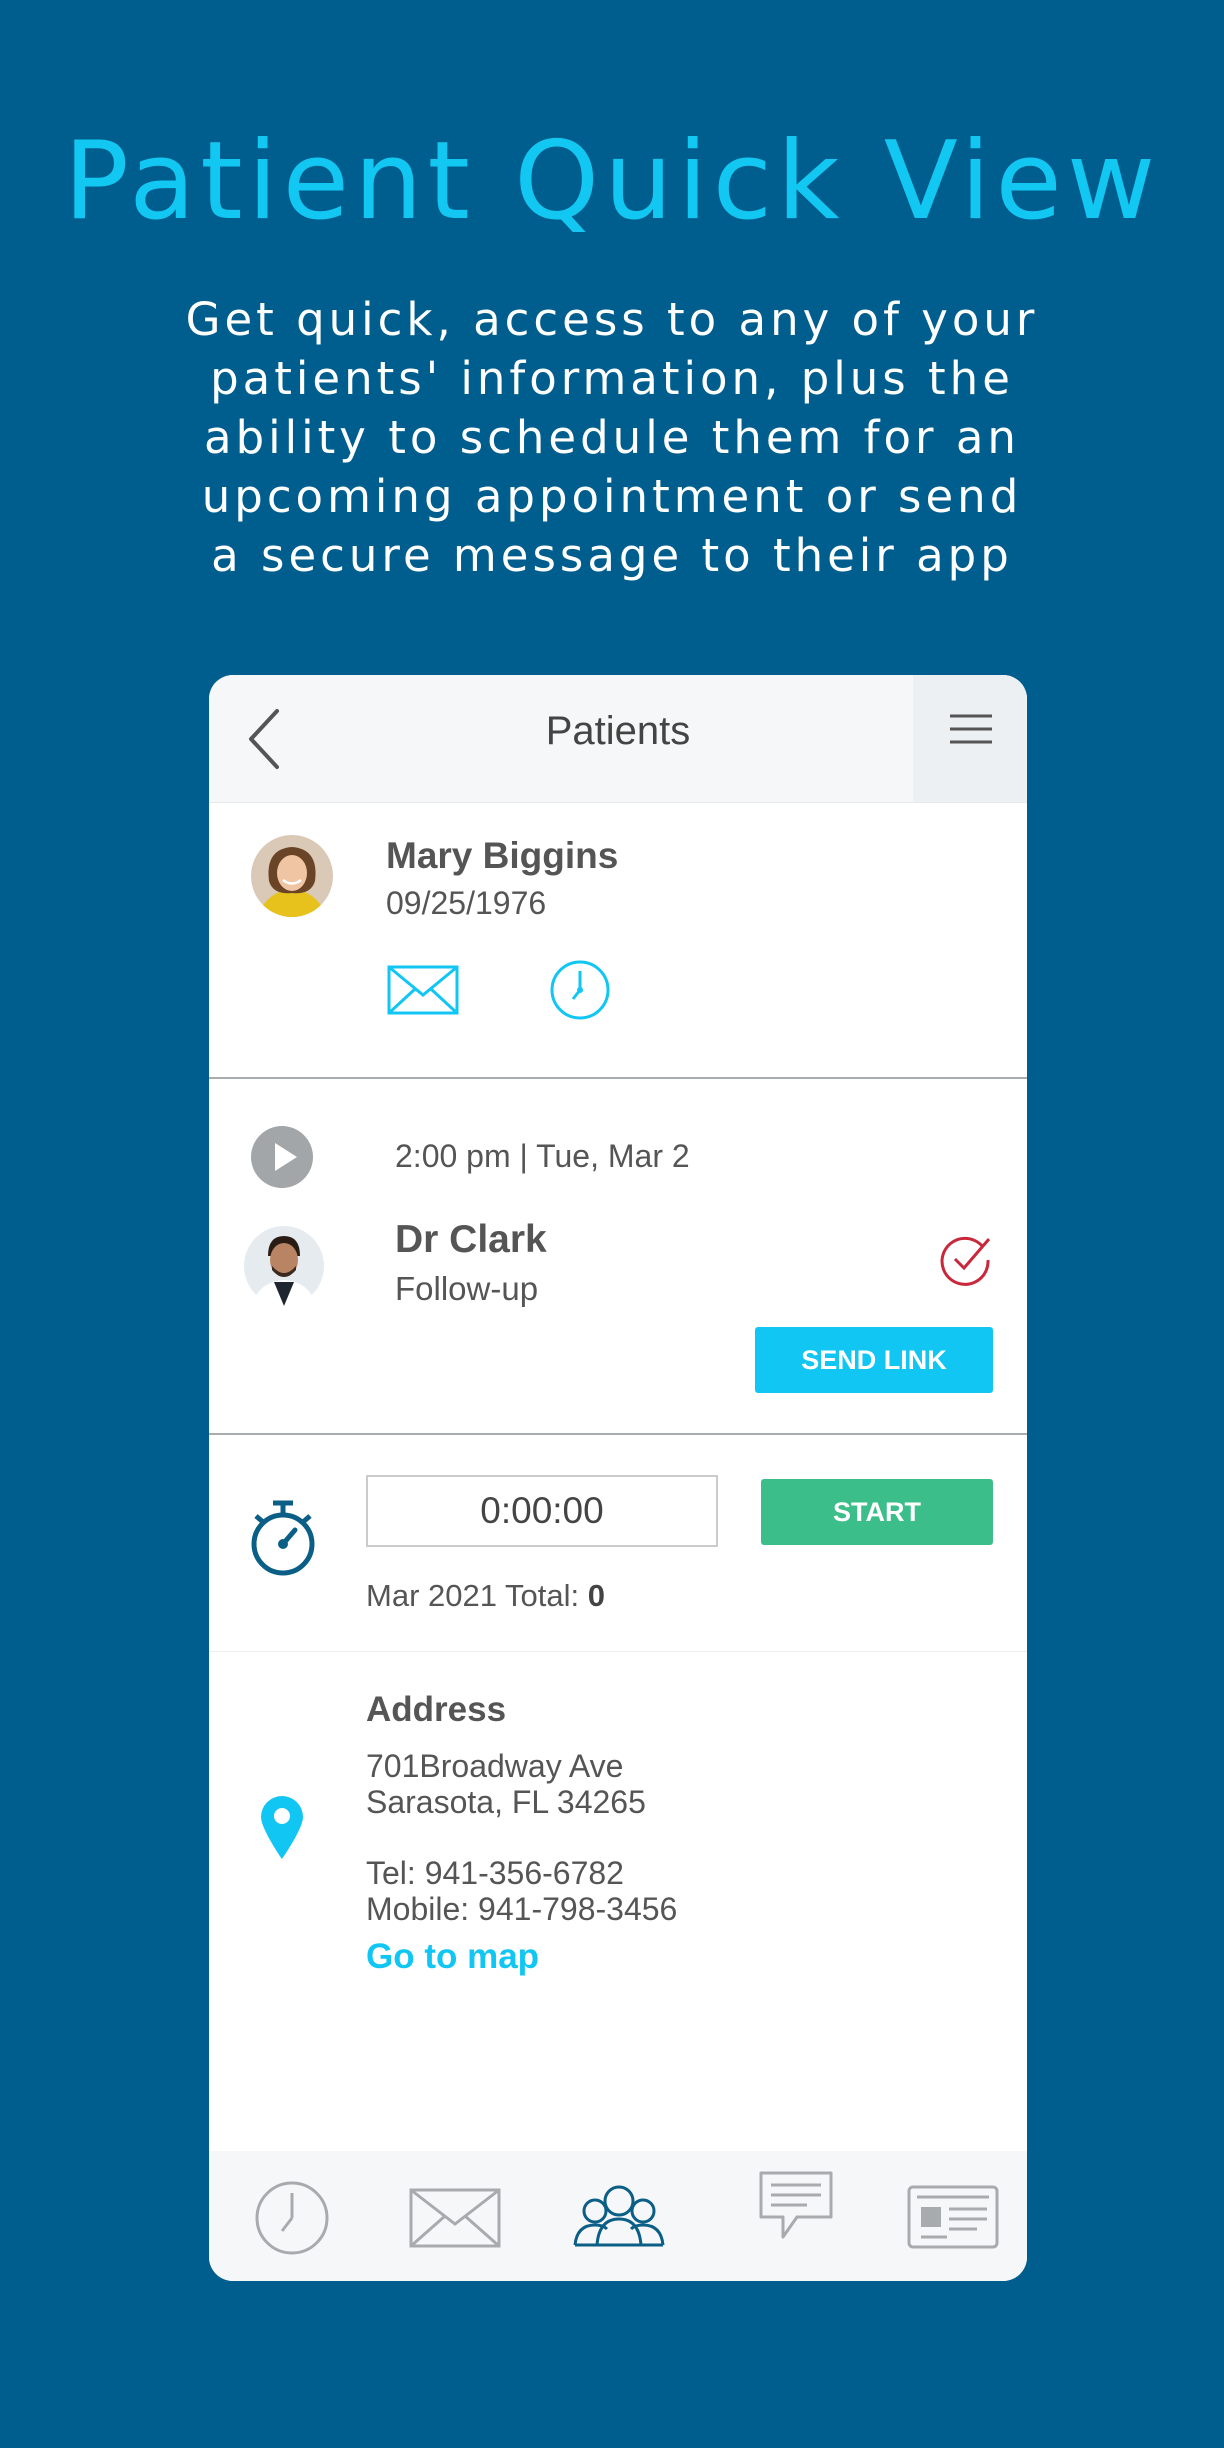 The height and width of the screenshot is (2448, 1224). I want to click on confirm-appointment-button, so click(966, 1260).